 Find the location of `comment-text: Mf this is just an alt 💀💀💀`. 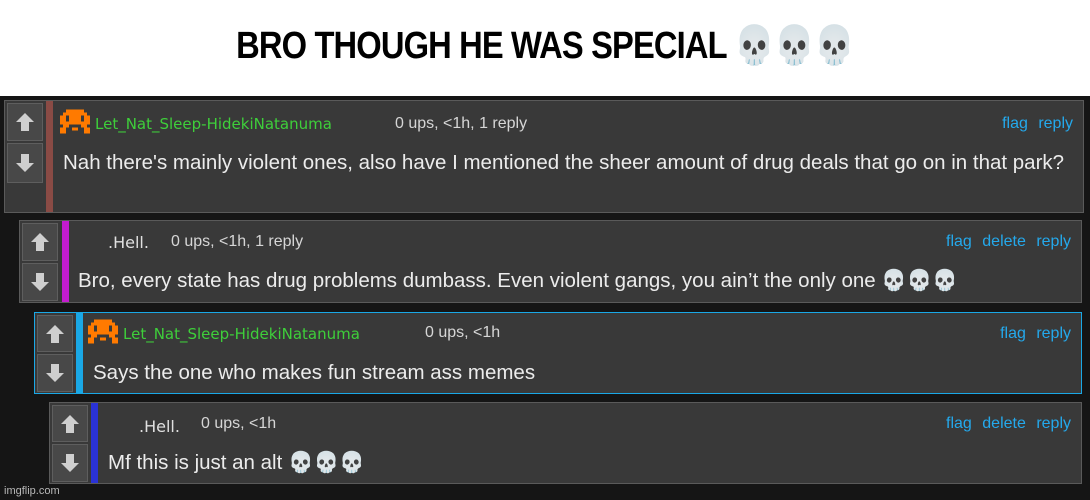

comment-text: Mf this is just an alt 💀💀💀 is located at coordinates (236, 462).